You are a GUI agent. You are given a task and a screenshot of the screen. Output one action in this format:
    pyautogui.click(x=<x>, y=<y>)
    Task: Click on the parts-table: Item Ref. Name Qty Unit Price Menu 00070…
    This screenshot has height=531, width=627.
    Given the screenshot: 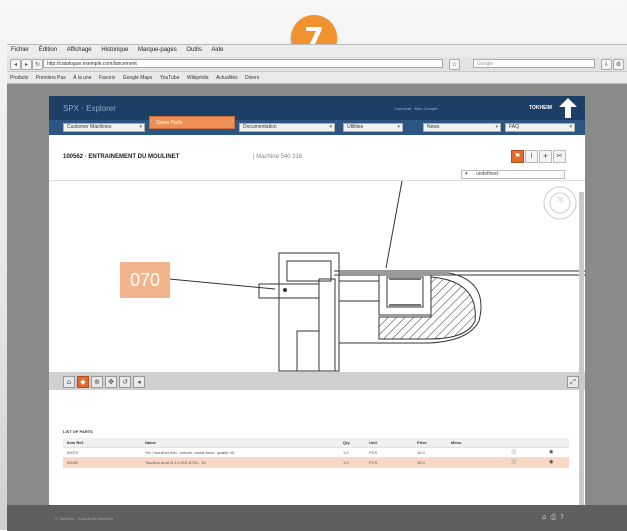 What is the action you would take?
    pyautogui.click(x=316, y=453)
    